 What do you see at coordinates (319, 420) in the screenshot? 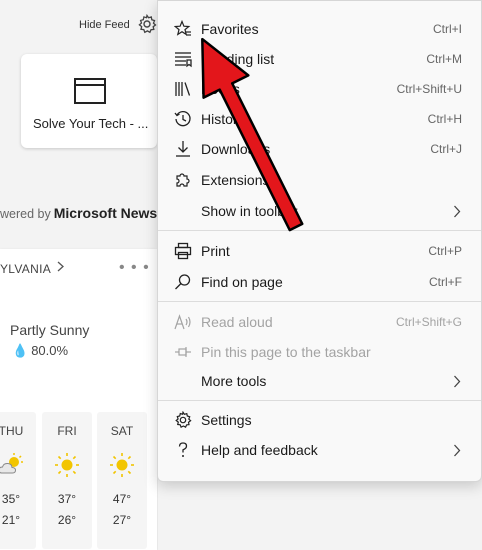
I see `menu-item-settings: Settings` at bounding box center [319, 420].